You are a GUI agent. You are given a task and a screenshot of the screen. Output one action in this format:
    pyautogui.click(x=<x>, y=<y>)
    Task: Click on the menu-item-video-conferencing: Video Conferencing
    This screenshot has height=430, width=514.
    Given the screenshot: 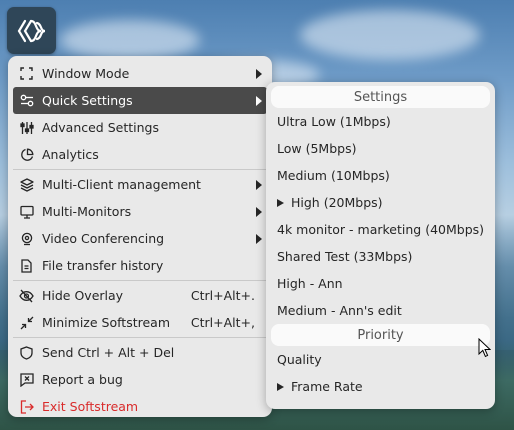 What is the action you would take?
    pyautogui.click(x=140, y=238)
    